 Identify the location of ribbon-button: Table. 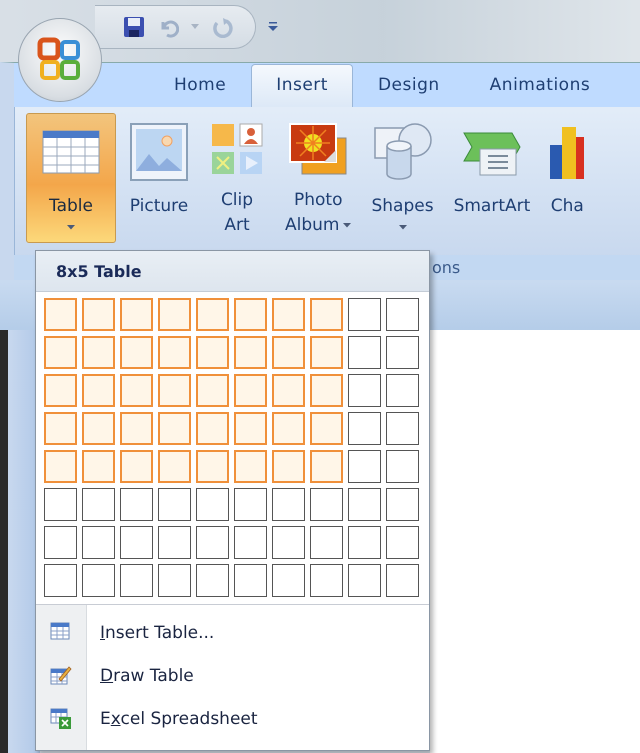
(71, 178).